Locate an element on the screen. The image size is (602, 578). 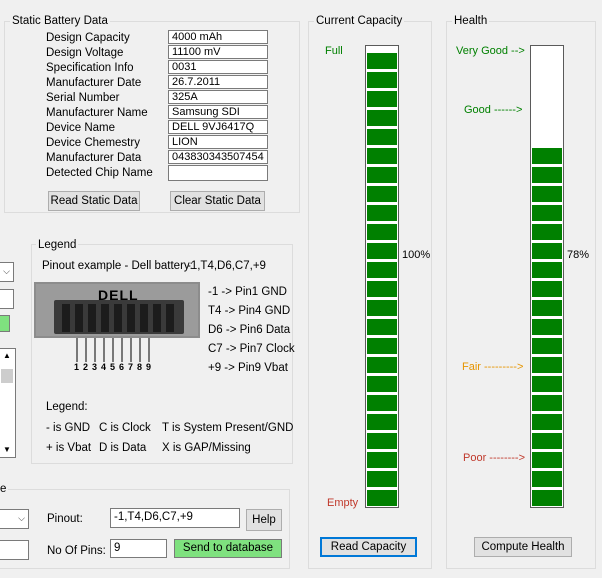
capacity-bar is located at coordinates (382, 276).